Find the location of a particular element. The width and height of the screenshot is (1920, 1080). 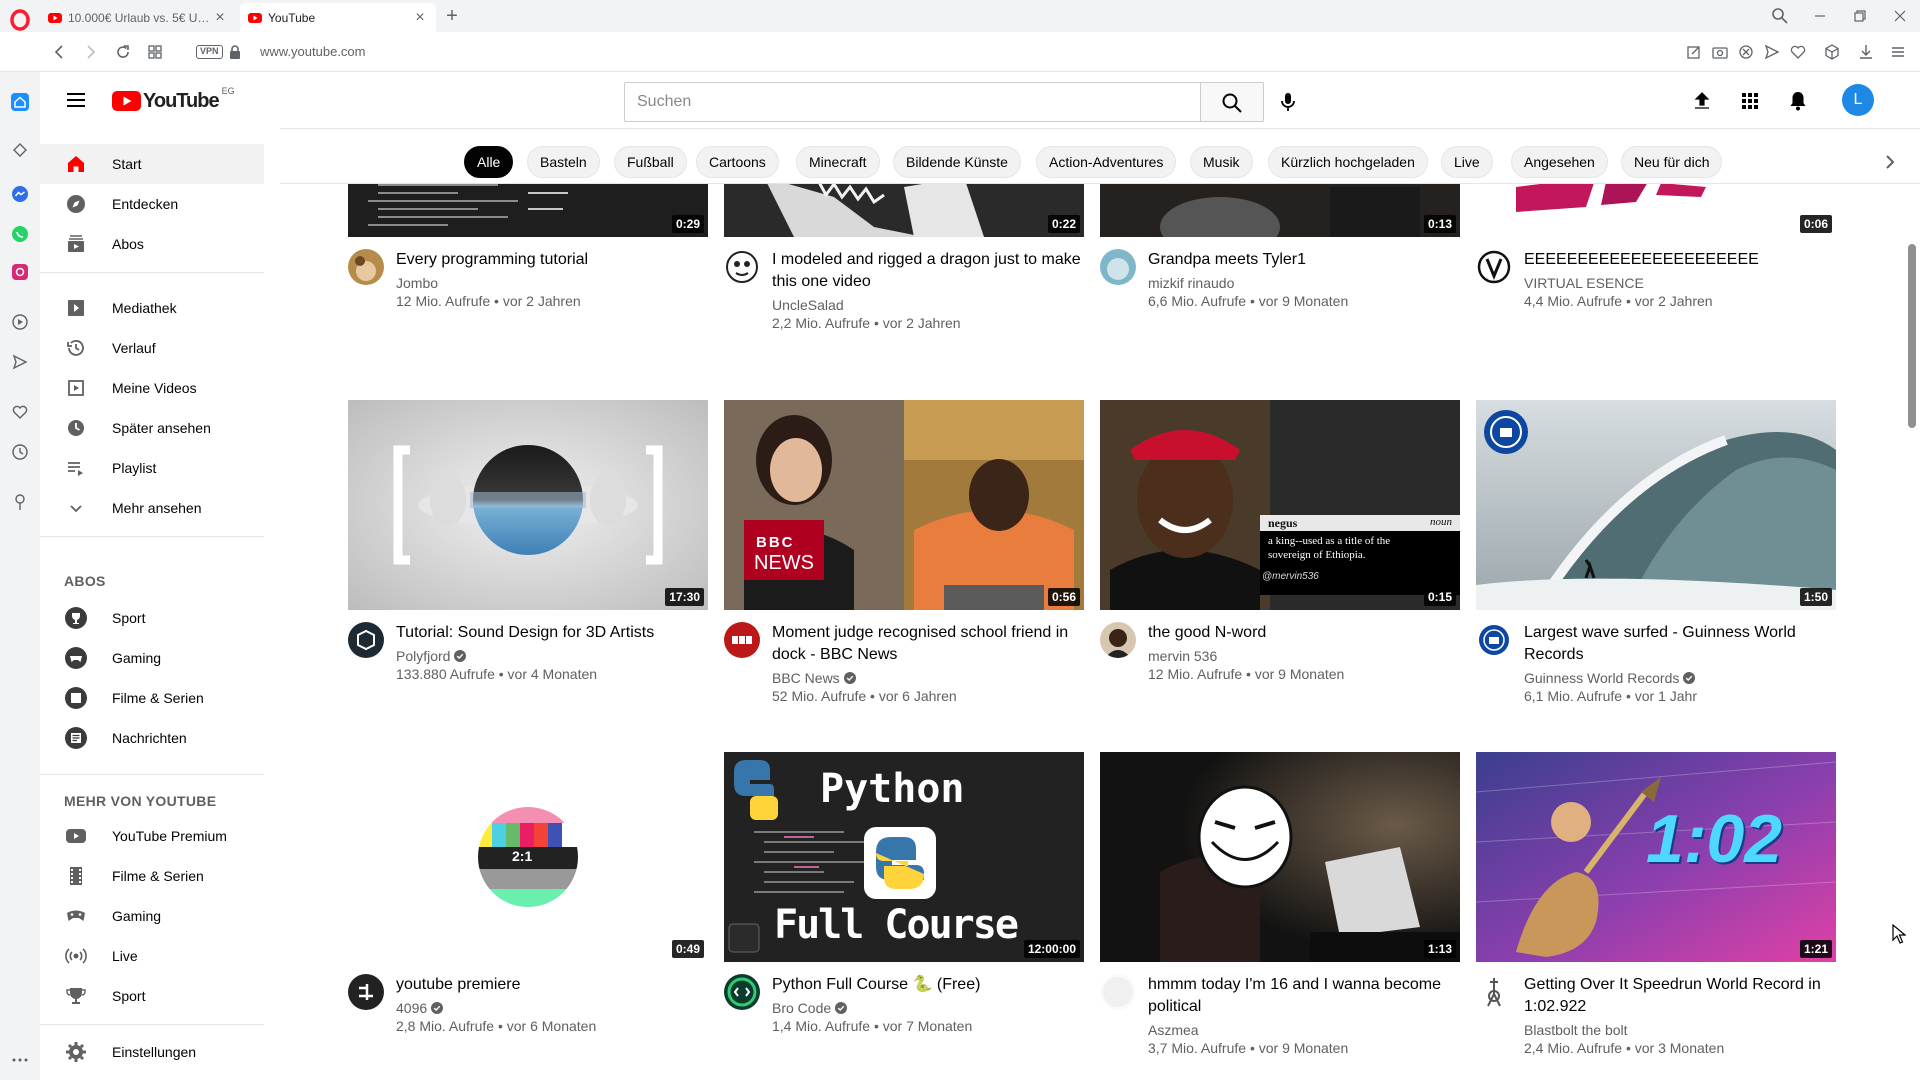

guide-item-mehr-ansehen: Mehr ansehen is located at coordinates (152, 508).